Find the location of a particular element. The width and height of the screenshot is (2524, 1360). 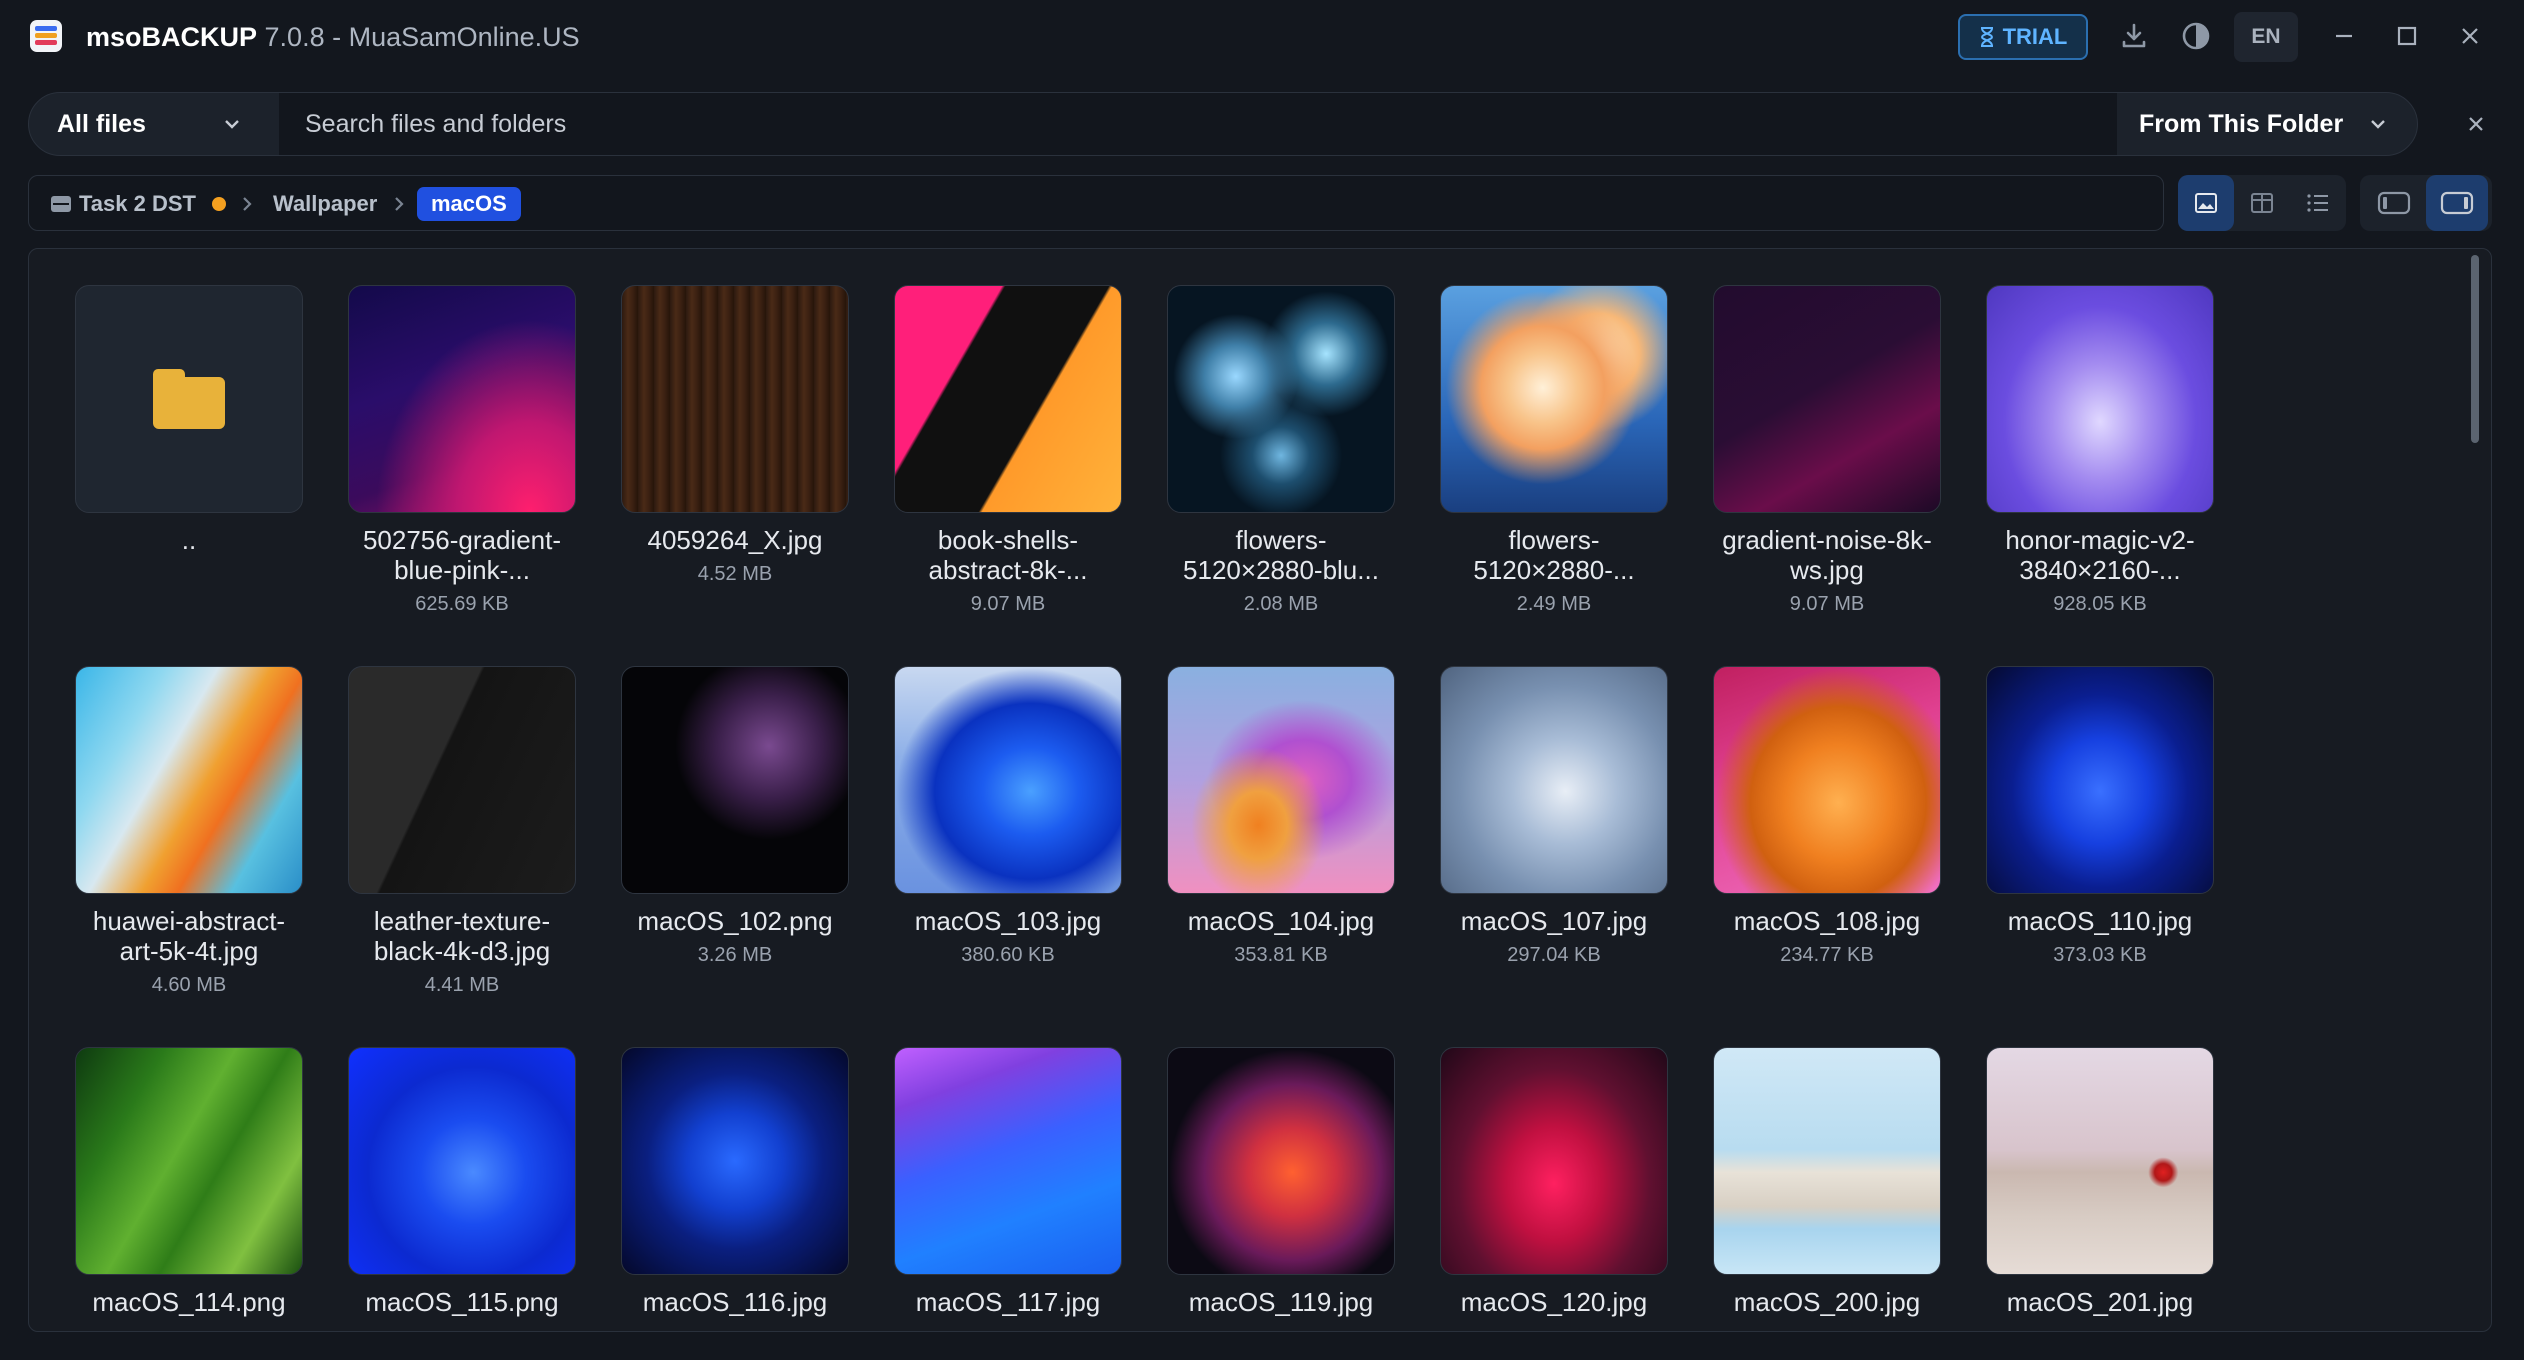

file-tile: flowers-5120×2880-blu... 2.08 MB is located at coordinates (1281, 475).